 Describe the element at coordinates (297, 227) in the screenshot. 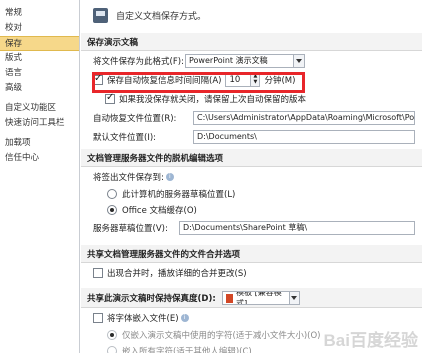

I see `drafts-location-input: D:\Documents\SharePoint 草稿\` at that location.